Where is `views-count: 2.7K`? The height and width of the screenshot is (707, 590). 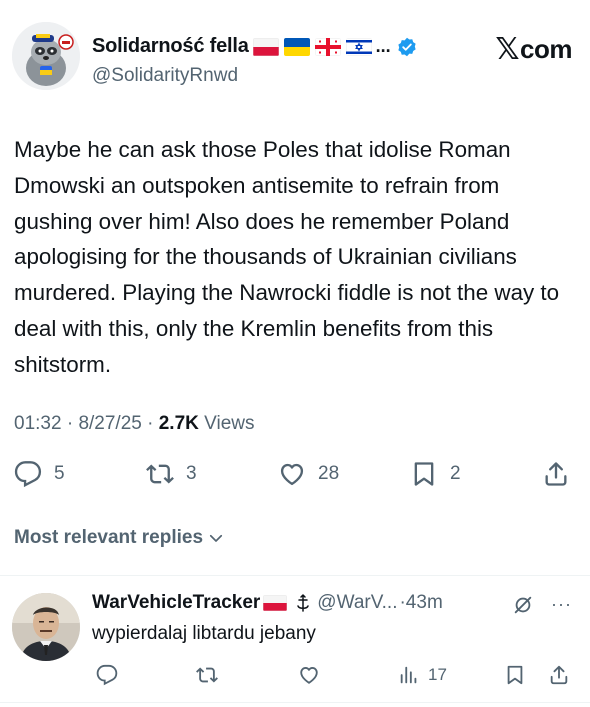 views-count: 2.7K is located at coordinates (178, 423).